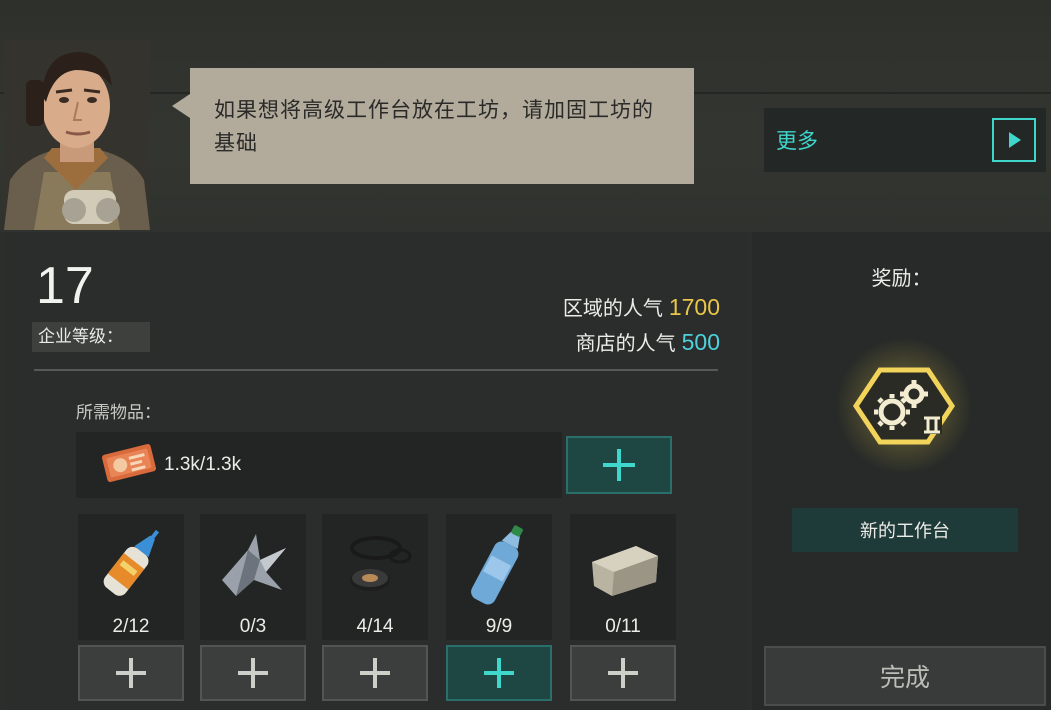  What do you see at coordinates (375, 626) in the screenshot?
I see `item-count: 4/14` at bounding box center [375, 626].